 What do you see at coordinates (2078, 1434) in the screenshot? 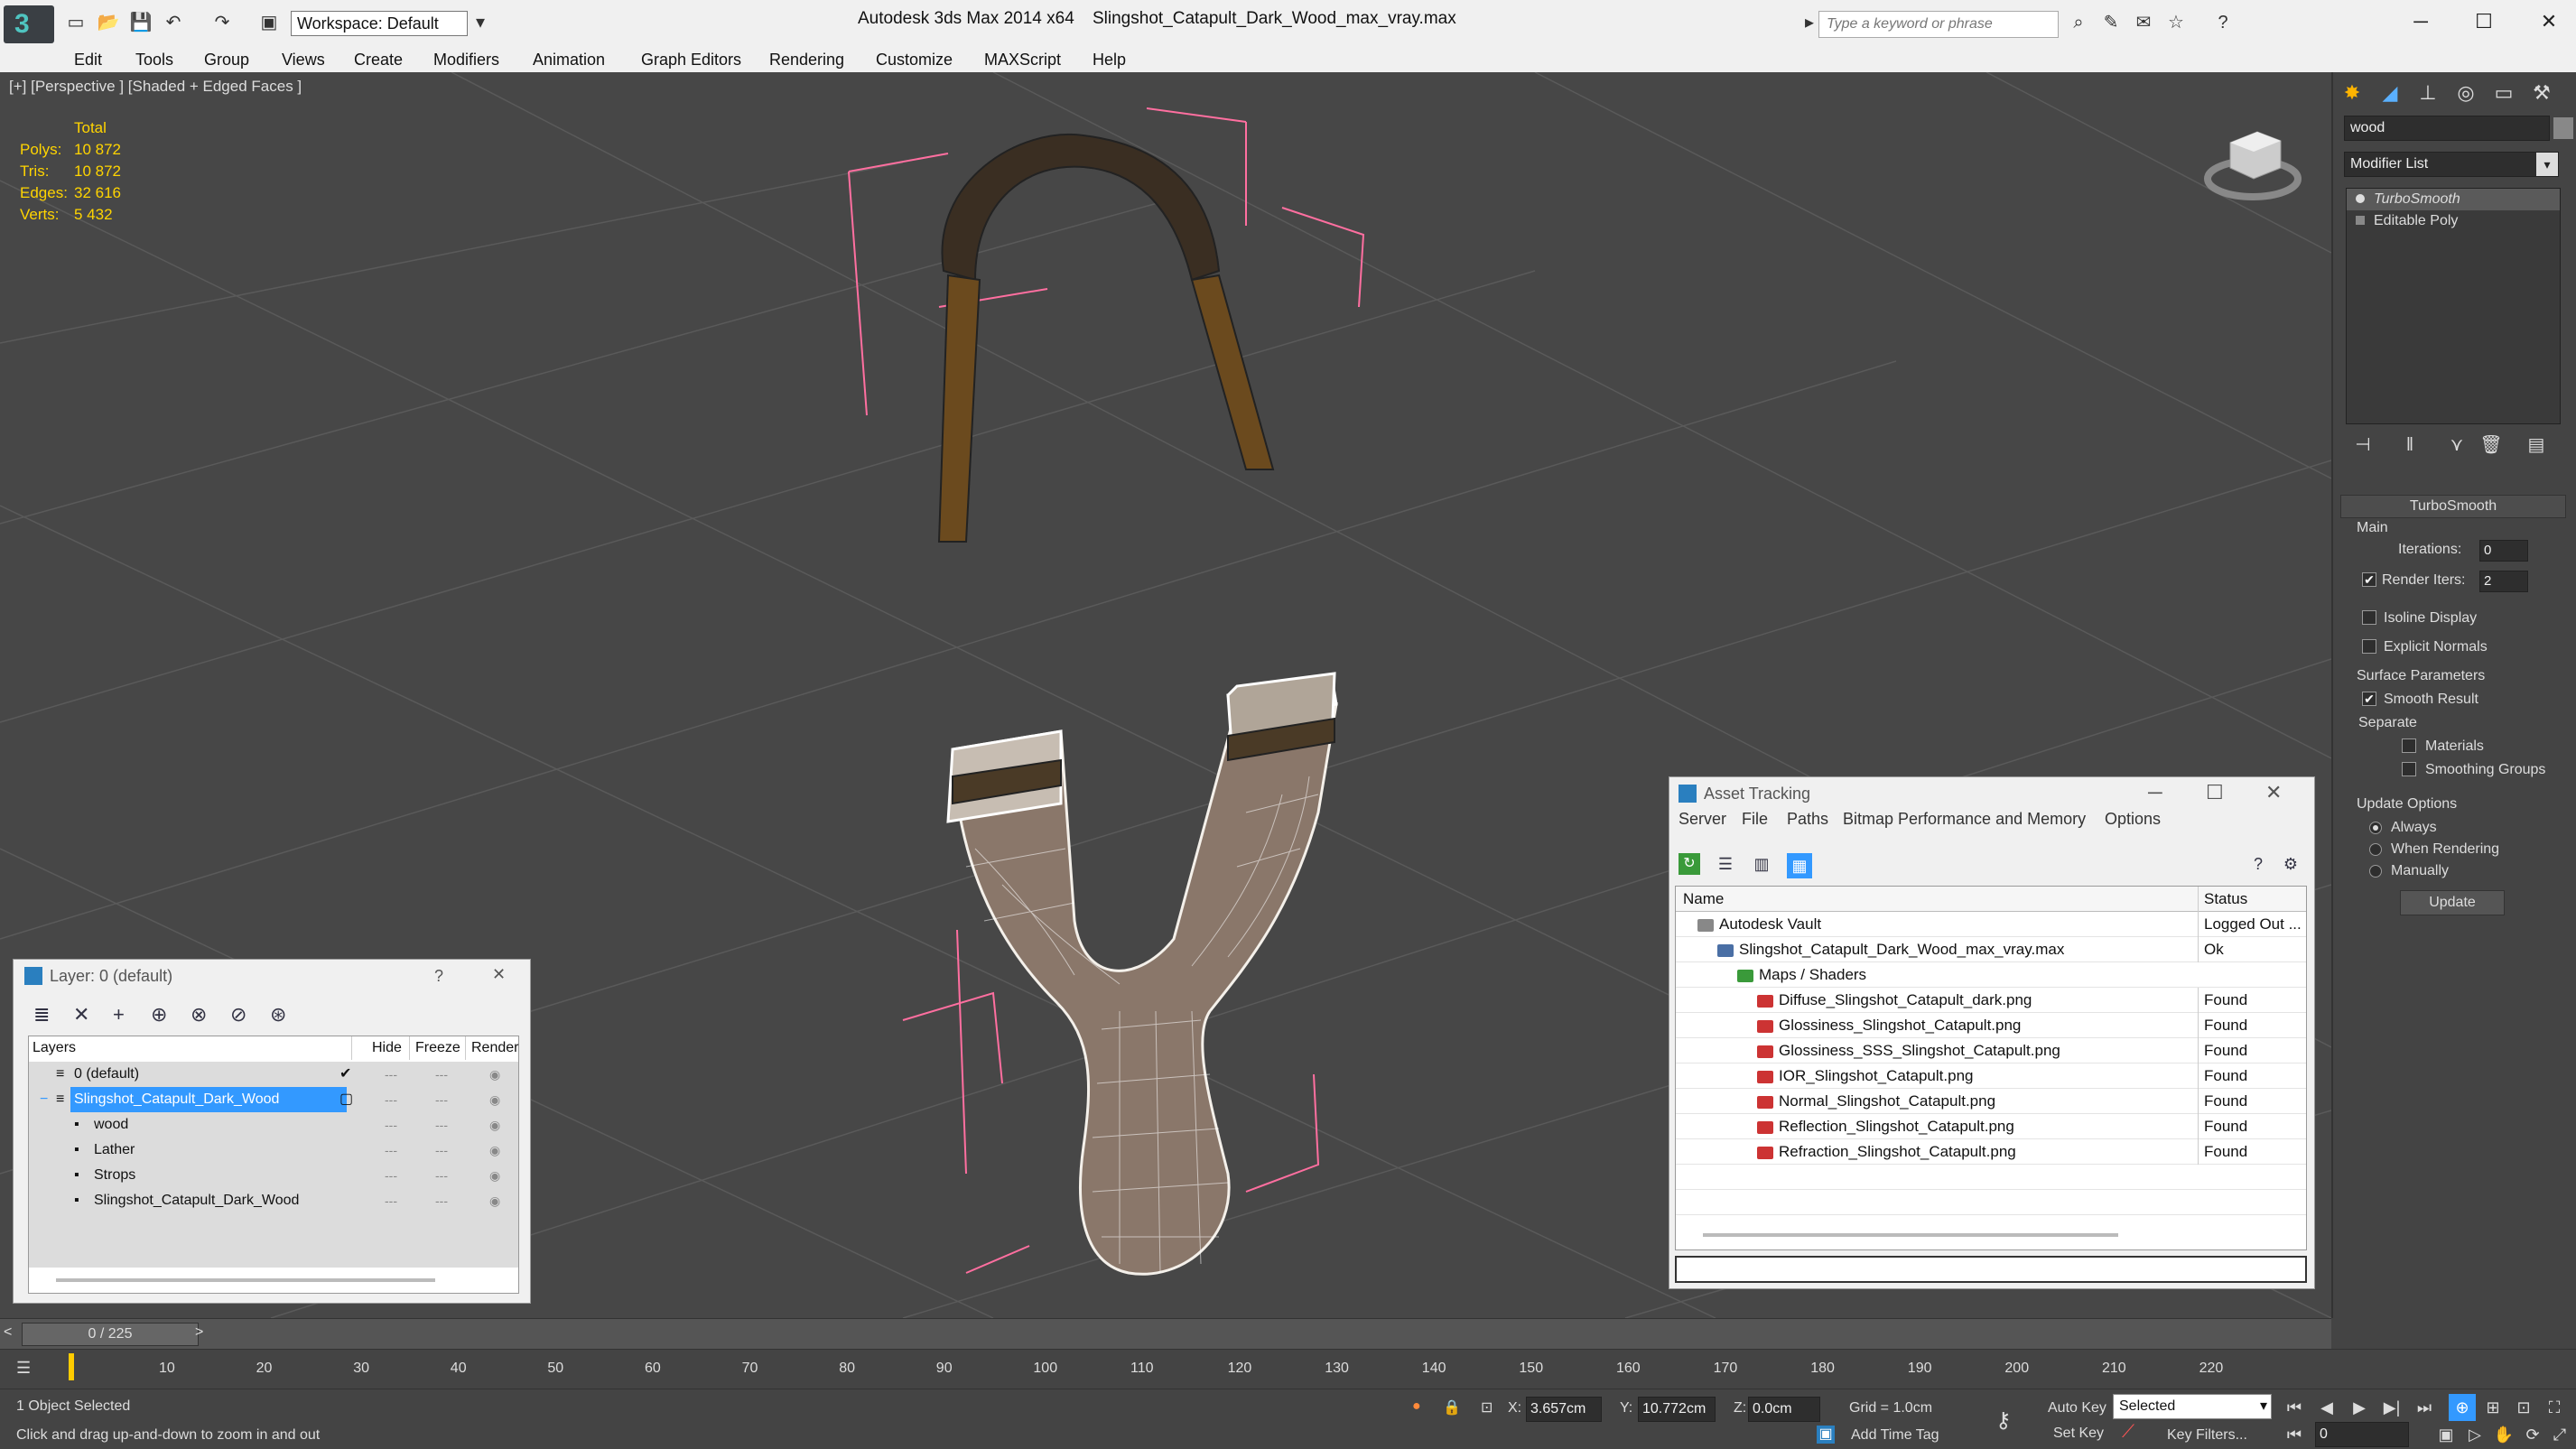
I see `set-key-button: Set Key` at bounding box center [2078, 1434].